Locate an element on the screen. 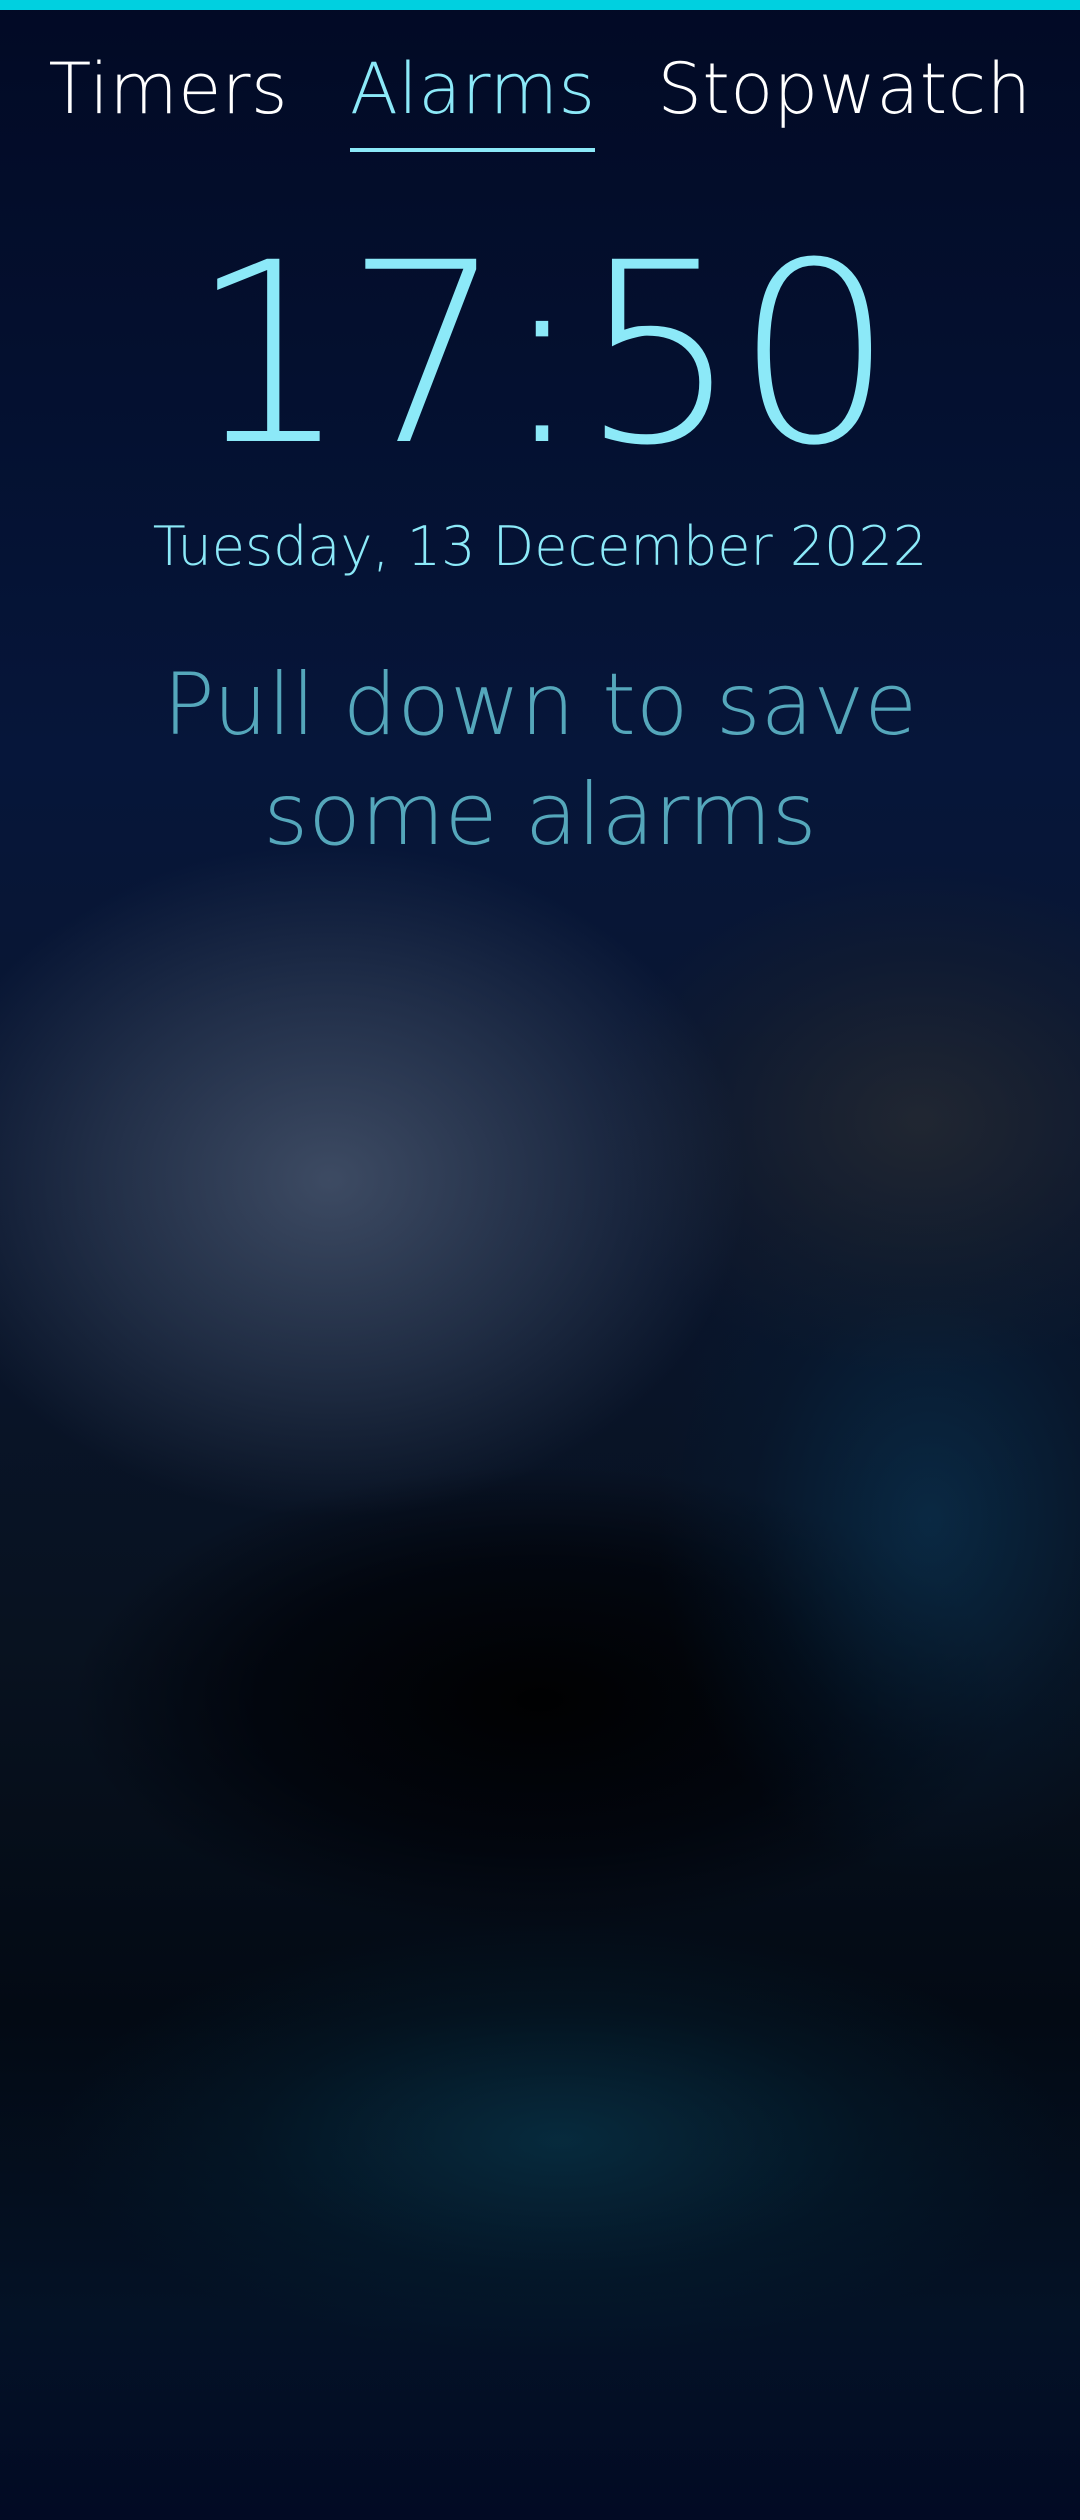 This screenshot has width=1080, height=2520. current-date: Tuesday, 13 December 2022 is located at coordinates (540, 546).